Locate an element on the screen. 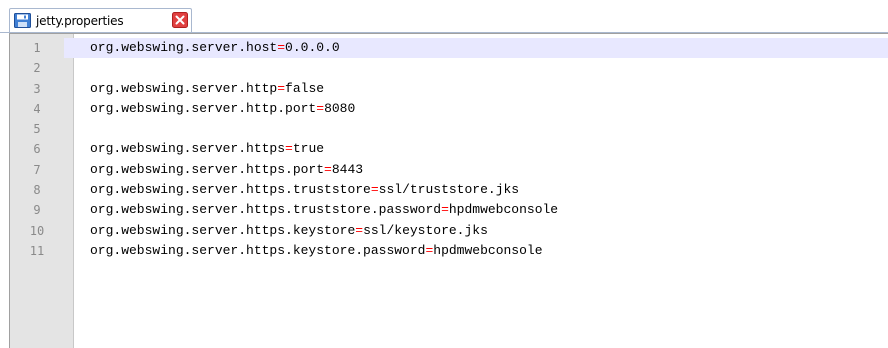 The width and height of the screenshot is (888, 348). property-value: true is located at coordinates (308, 149).